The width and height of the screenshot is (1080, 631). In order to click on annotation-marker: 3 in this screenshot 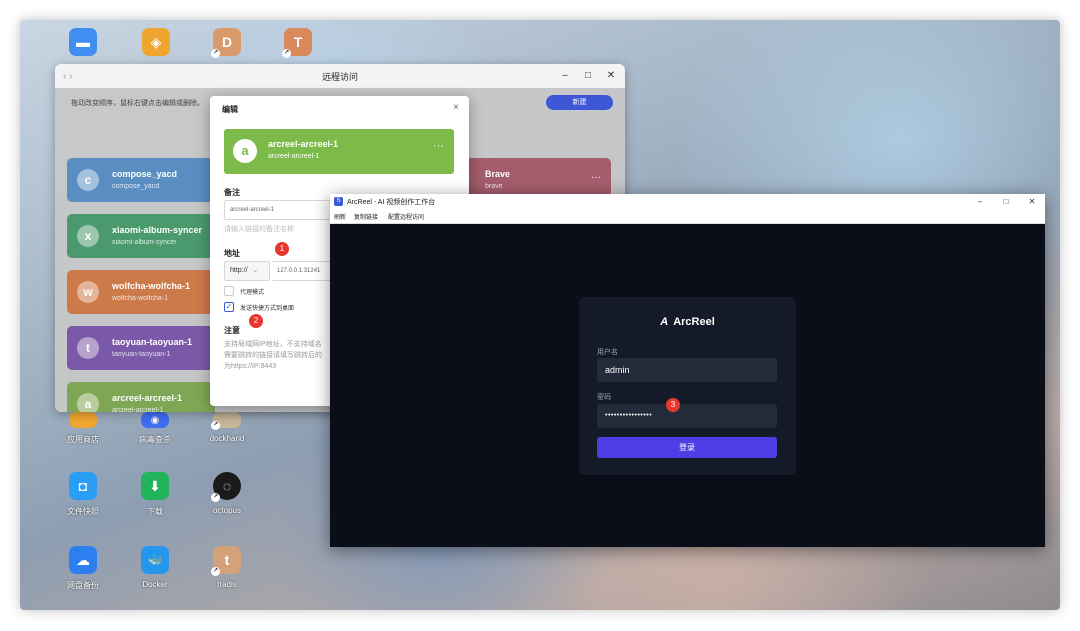, I will do `click(673, 405)`.